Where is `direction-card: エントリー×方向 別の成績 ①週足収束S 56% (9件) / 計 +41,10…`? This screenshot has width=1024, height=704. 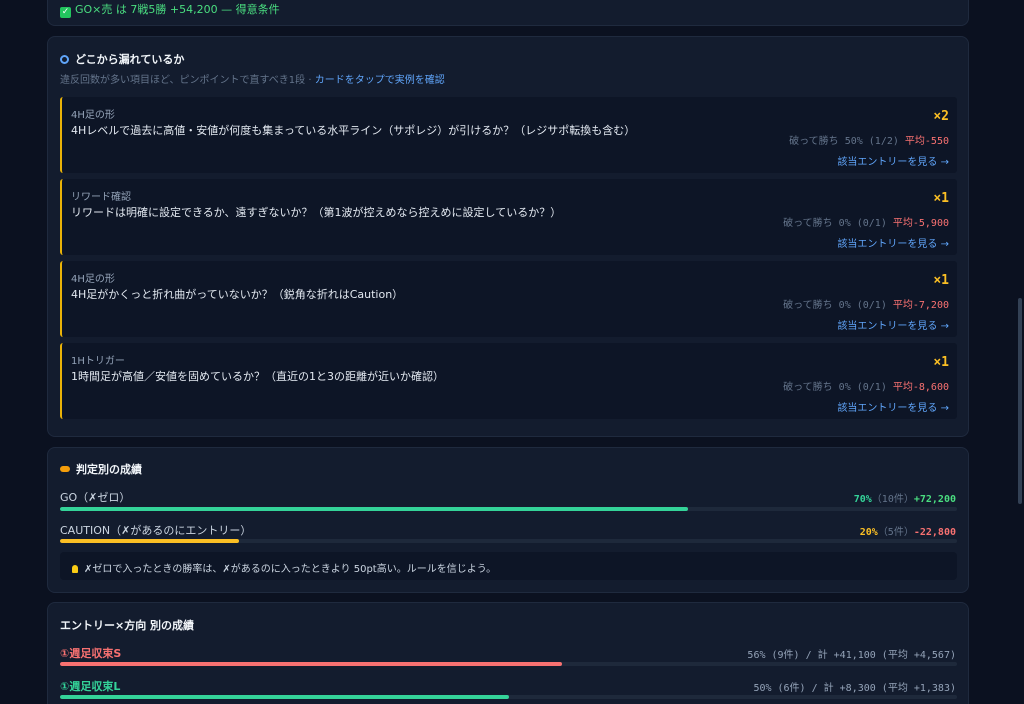 direction-card: エントリー×方向 別の成績 ①週足収束S 56% (9件) / 計 +41,10… is located at coordinates (508, 653).